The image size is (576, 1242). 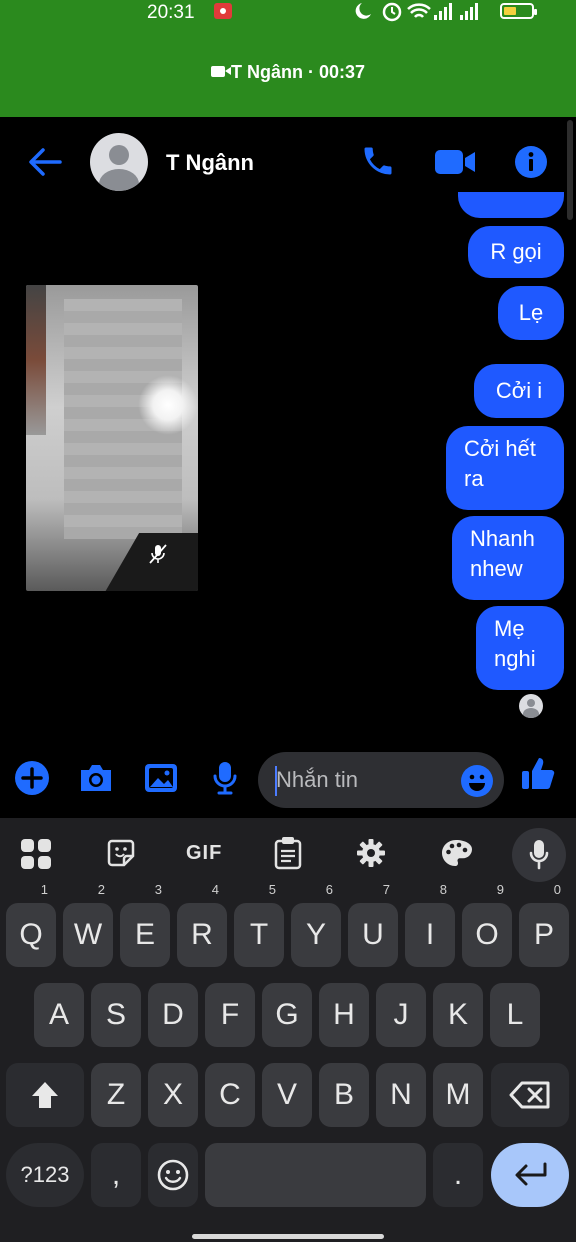 What do you see at coordinates (230, 1095) in the screenshot?
I see `key-c: C` at bounding box center [230, 1095].